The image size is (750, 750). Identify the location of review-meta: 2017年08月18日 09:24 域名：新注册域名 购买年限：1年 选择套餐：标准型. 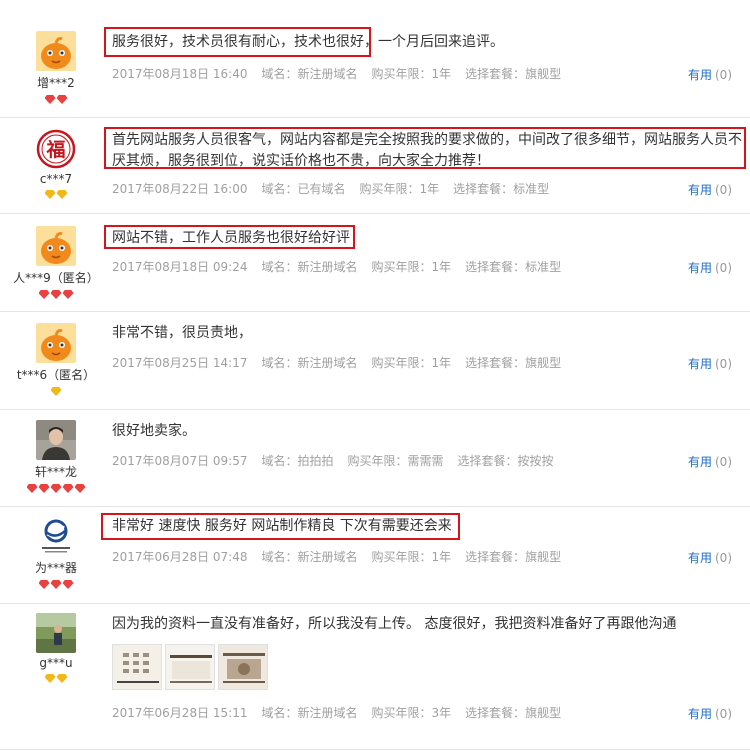
(343, 266).